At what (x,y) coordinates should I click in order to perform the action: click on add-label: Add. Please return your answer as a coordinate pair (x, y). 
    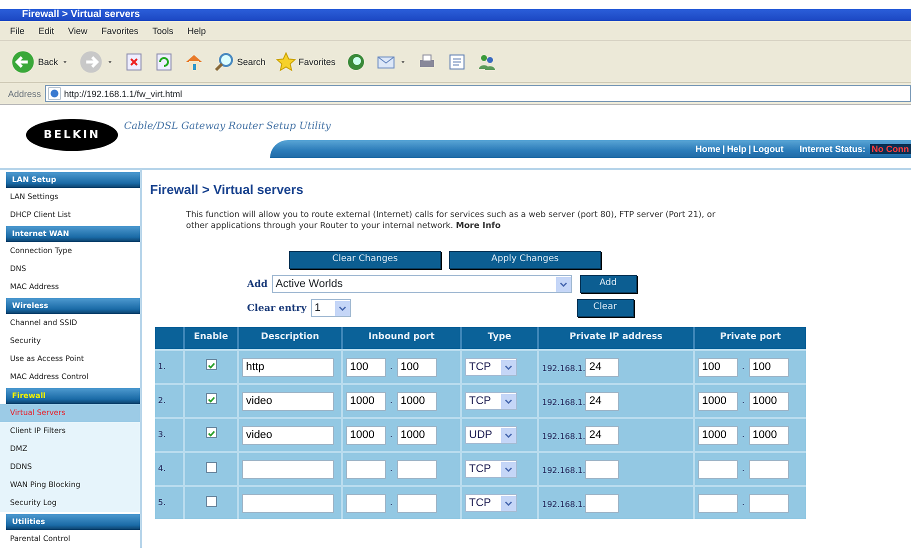
    Looking at the image, I should click on (257, 284).